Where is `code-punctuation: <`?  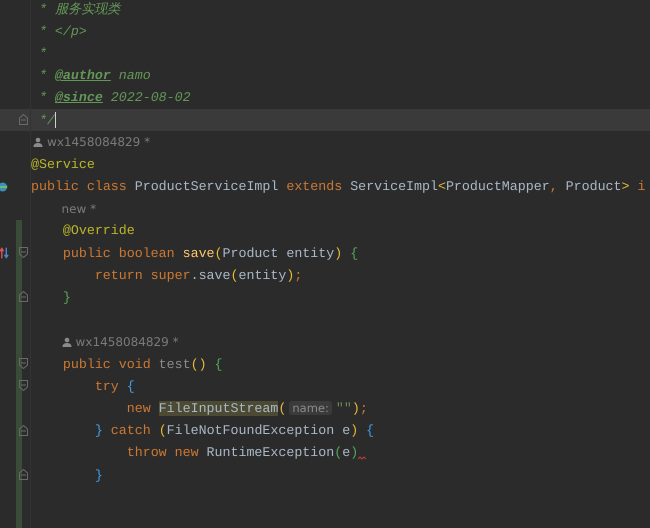
code-punctuation: < is located at coordinates (442, 186).